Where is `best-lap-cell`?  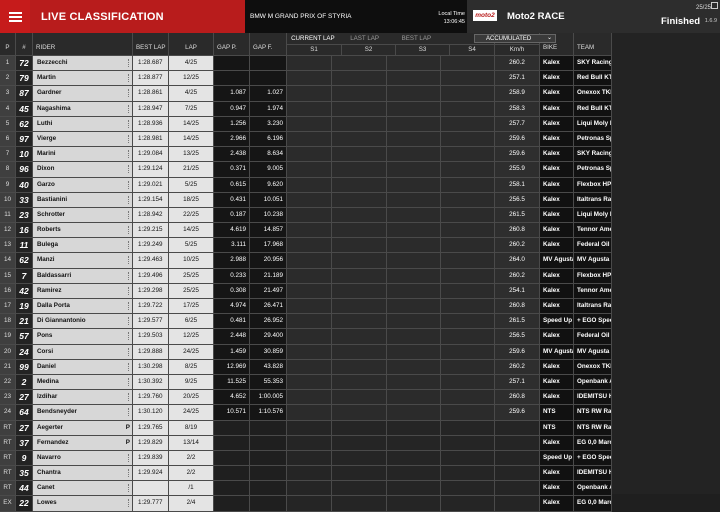 best-lap-cell is located at coordinates (151, 489).